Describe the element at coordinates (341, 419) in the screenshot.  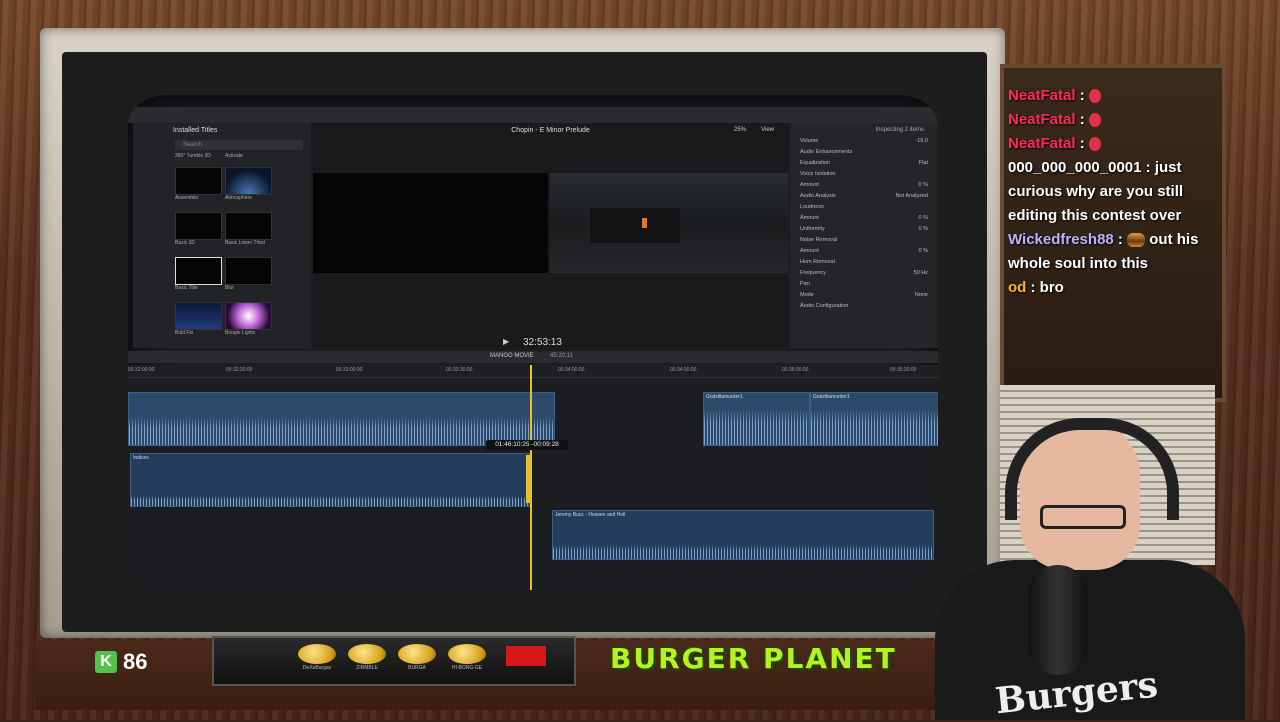
I see `audio-clip` at that location.